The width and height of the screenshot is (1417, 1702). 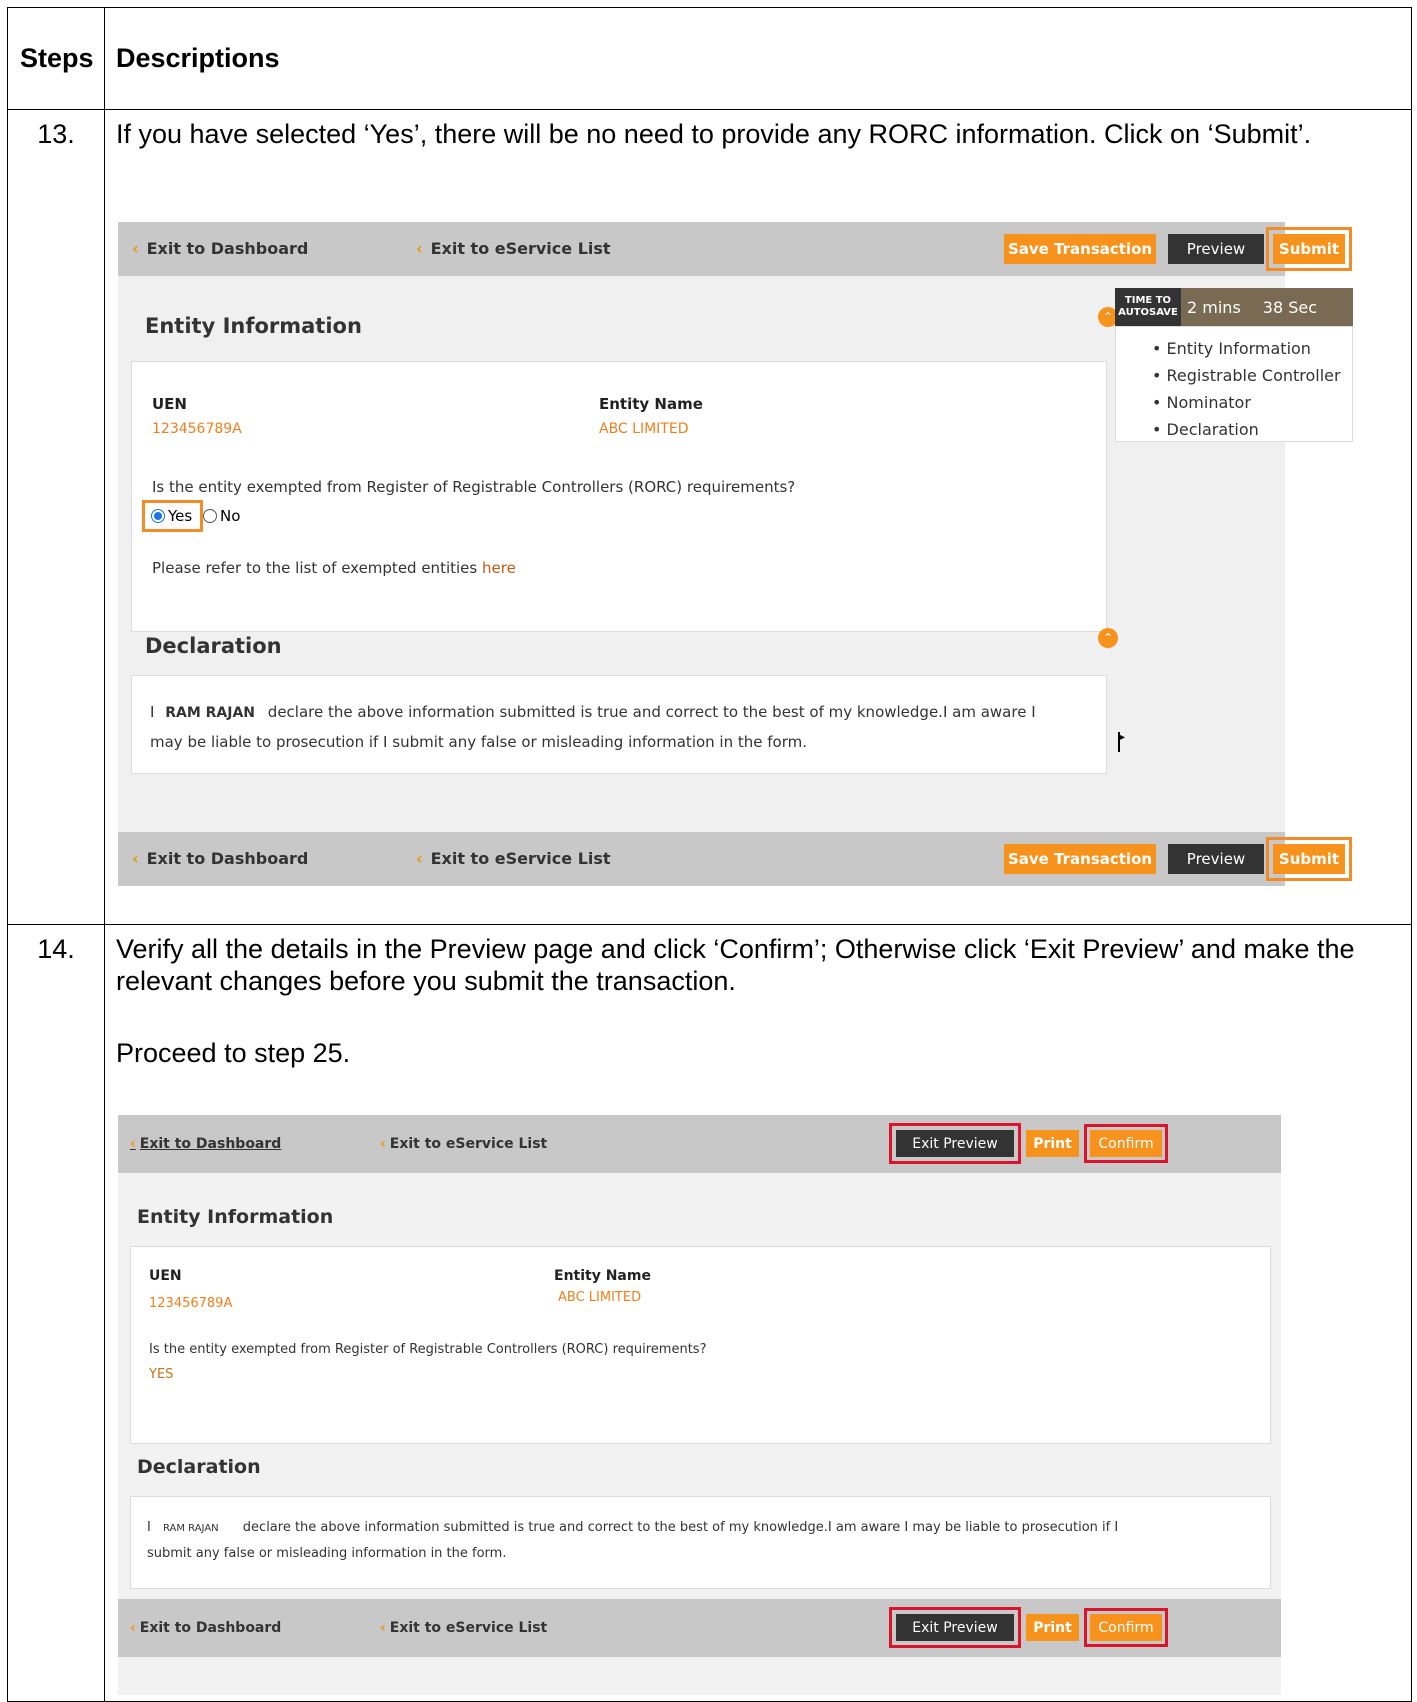 I want to click on nav-item-registrable-controller: • Registrable Controller, so click(x=1246, y=375).